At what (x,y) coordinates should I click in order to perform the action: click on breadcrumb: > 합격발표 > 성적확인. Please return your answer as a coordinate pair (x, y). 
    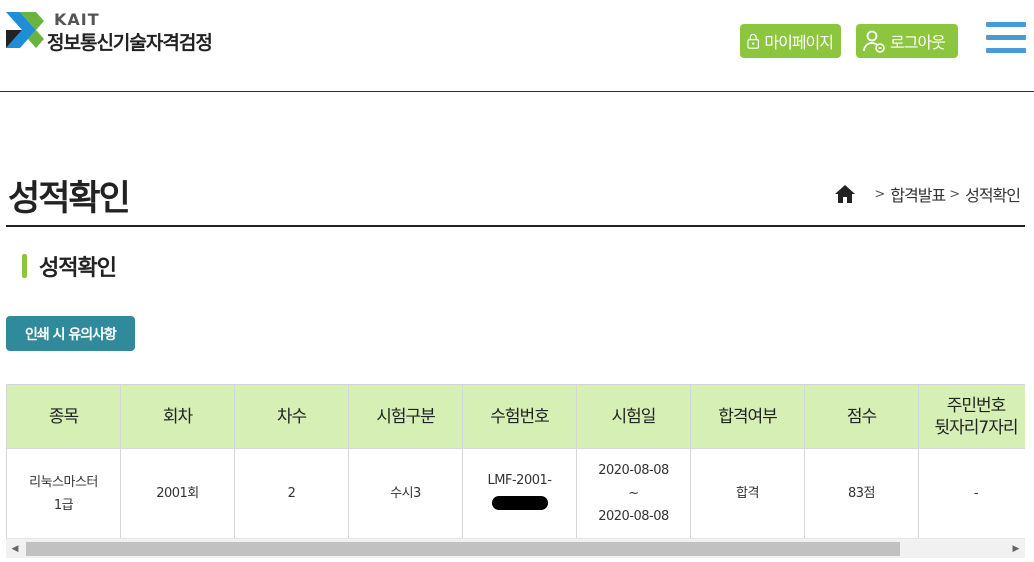
    Looking at the image, I should click on (927, 194).